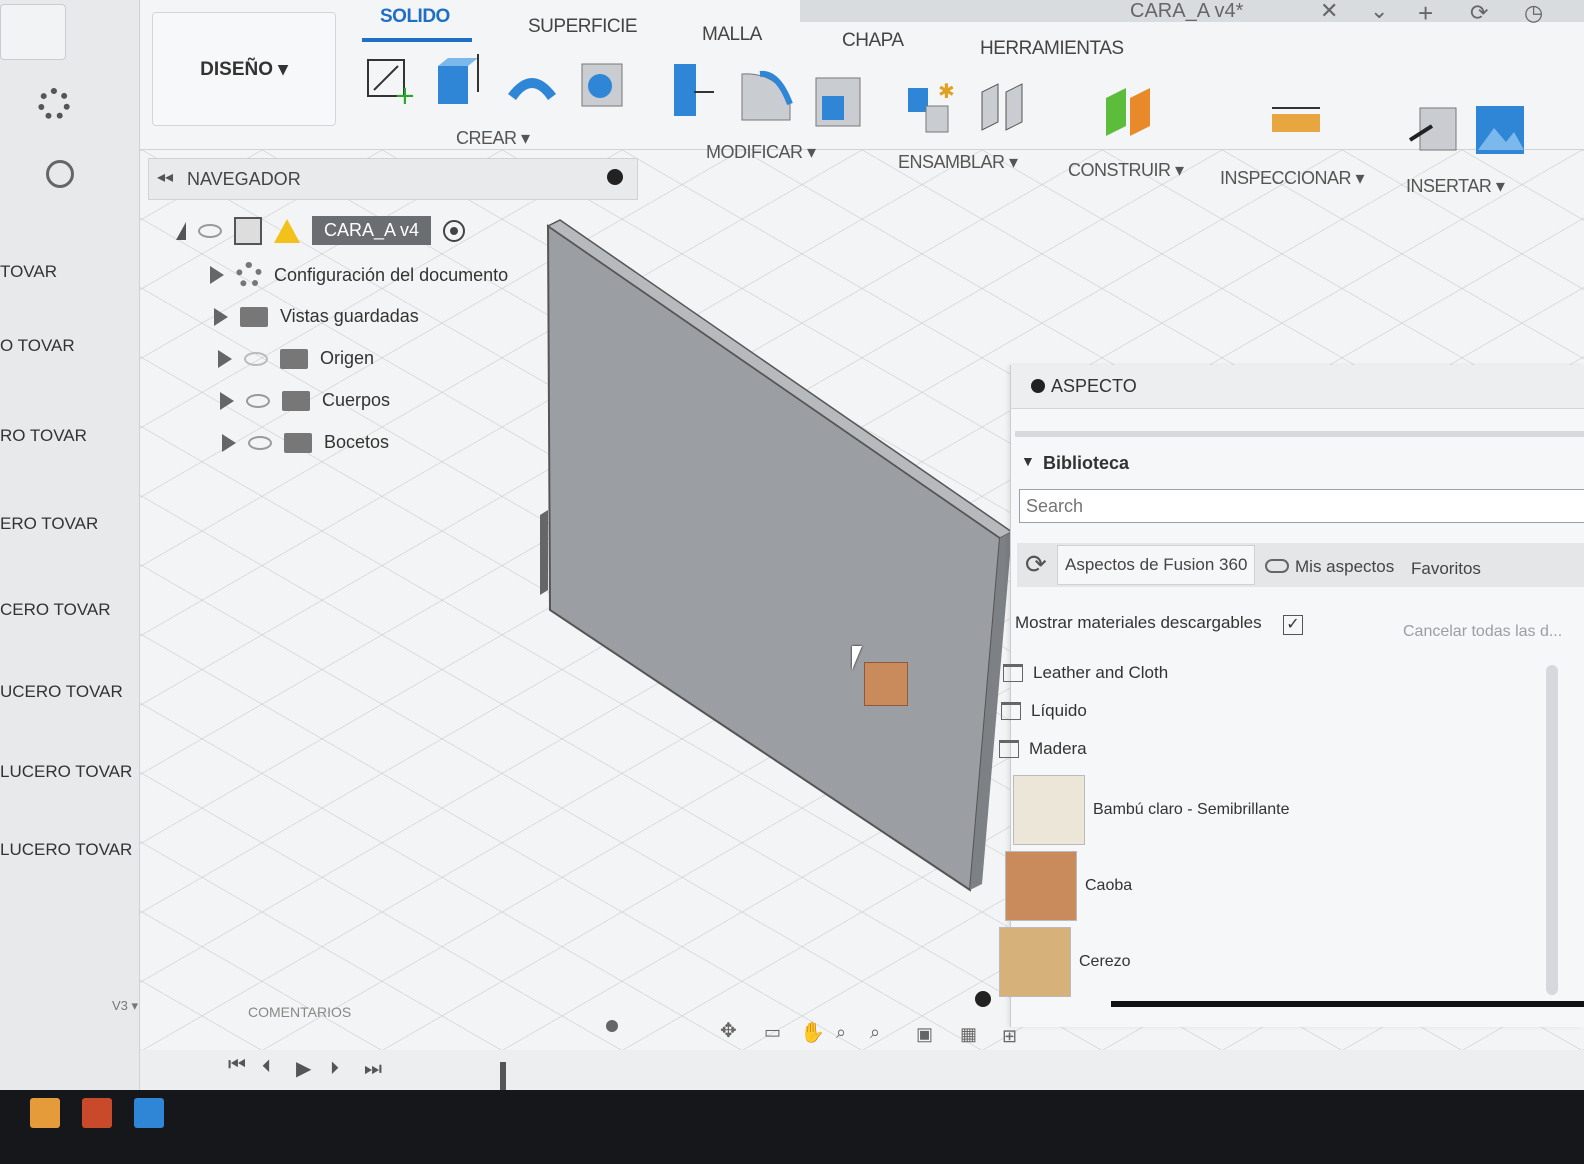  Describe the element at coordinates (1028, 461) in the screenshot. I see `caret-down-icon: ▼` at that location.